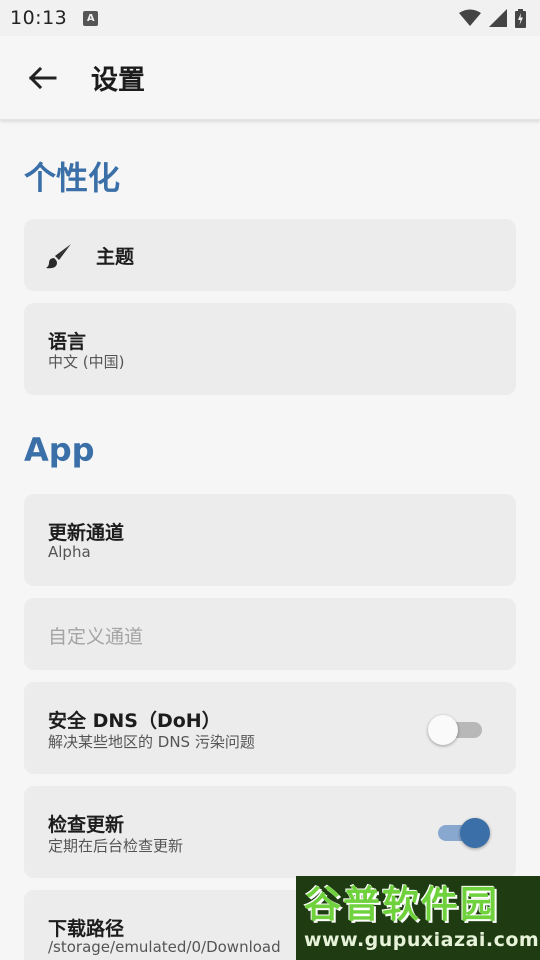 This screenshot has width=540, height=960. Describe the element at coordinates (422, 940) in the screenshot. I see `watermark-url: www.gupuxiazai.com` at that location.